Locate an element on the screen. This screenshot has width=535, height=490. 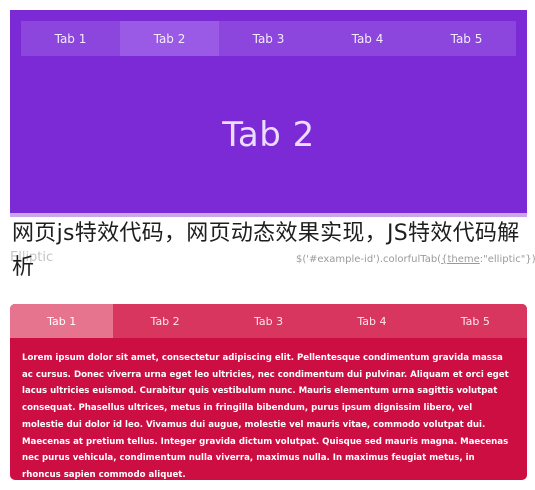
purple-tab-5: Tab 5 is located at coordinates (466, 38).